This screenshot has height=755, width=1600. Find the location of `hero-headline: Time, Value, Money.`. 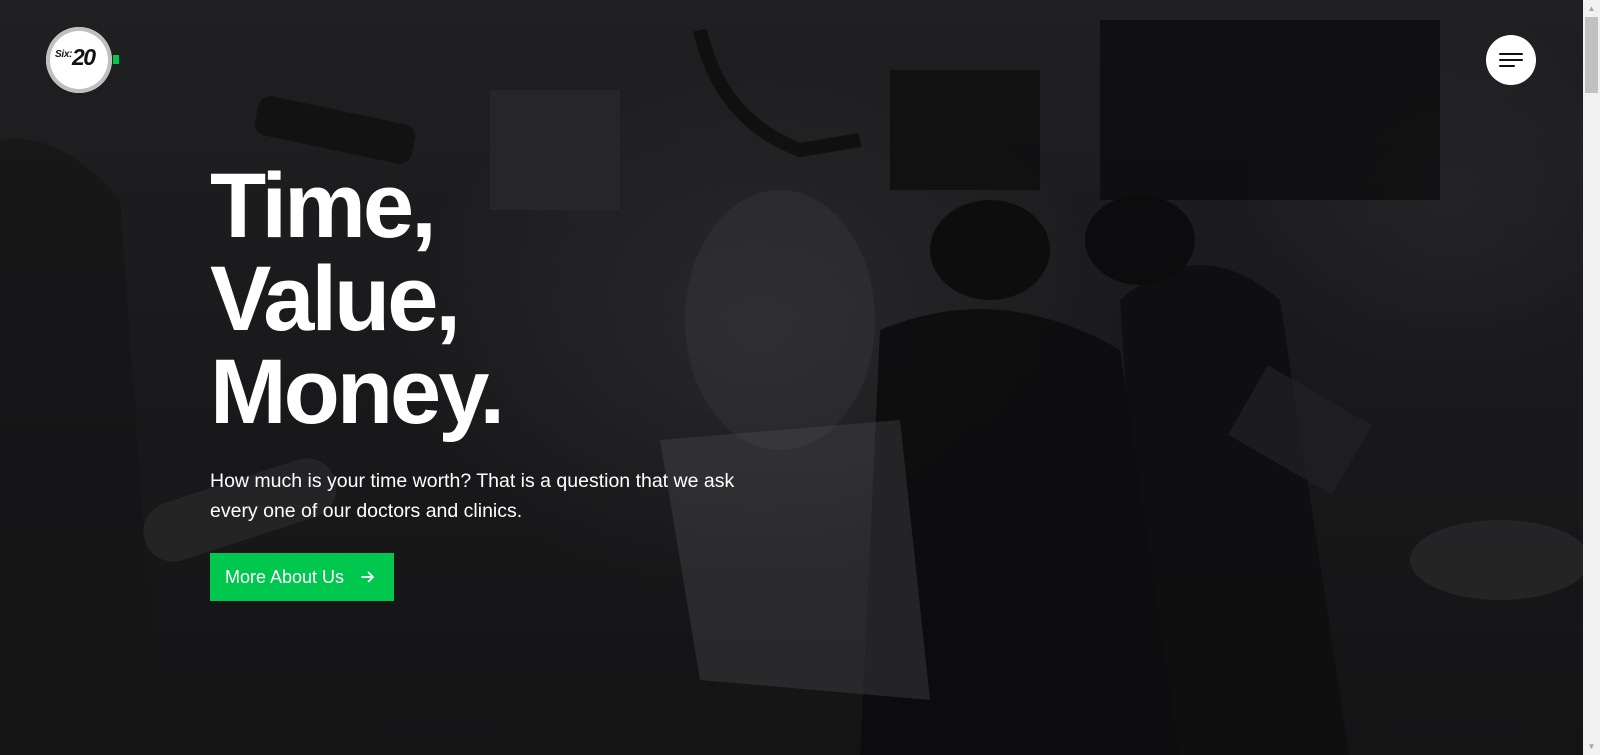

hero-headline: Time, Value, Money. is located at coordinates (510, 299).